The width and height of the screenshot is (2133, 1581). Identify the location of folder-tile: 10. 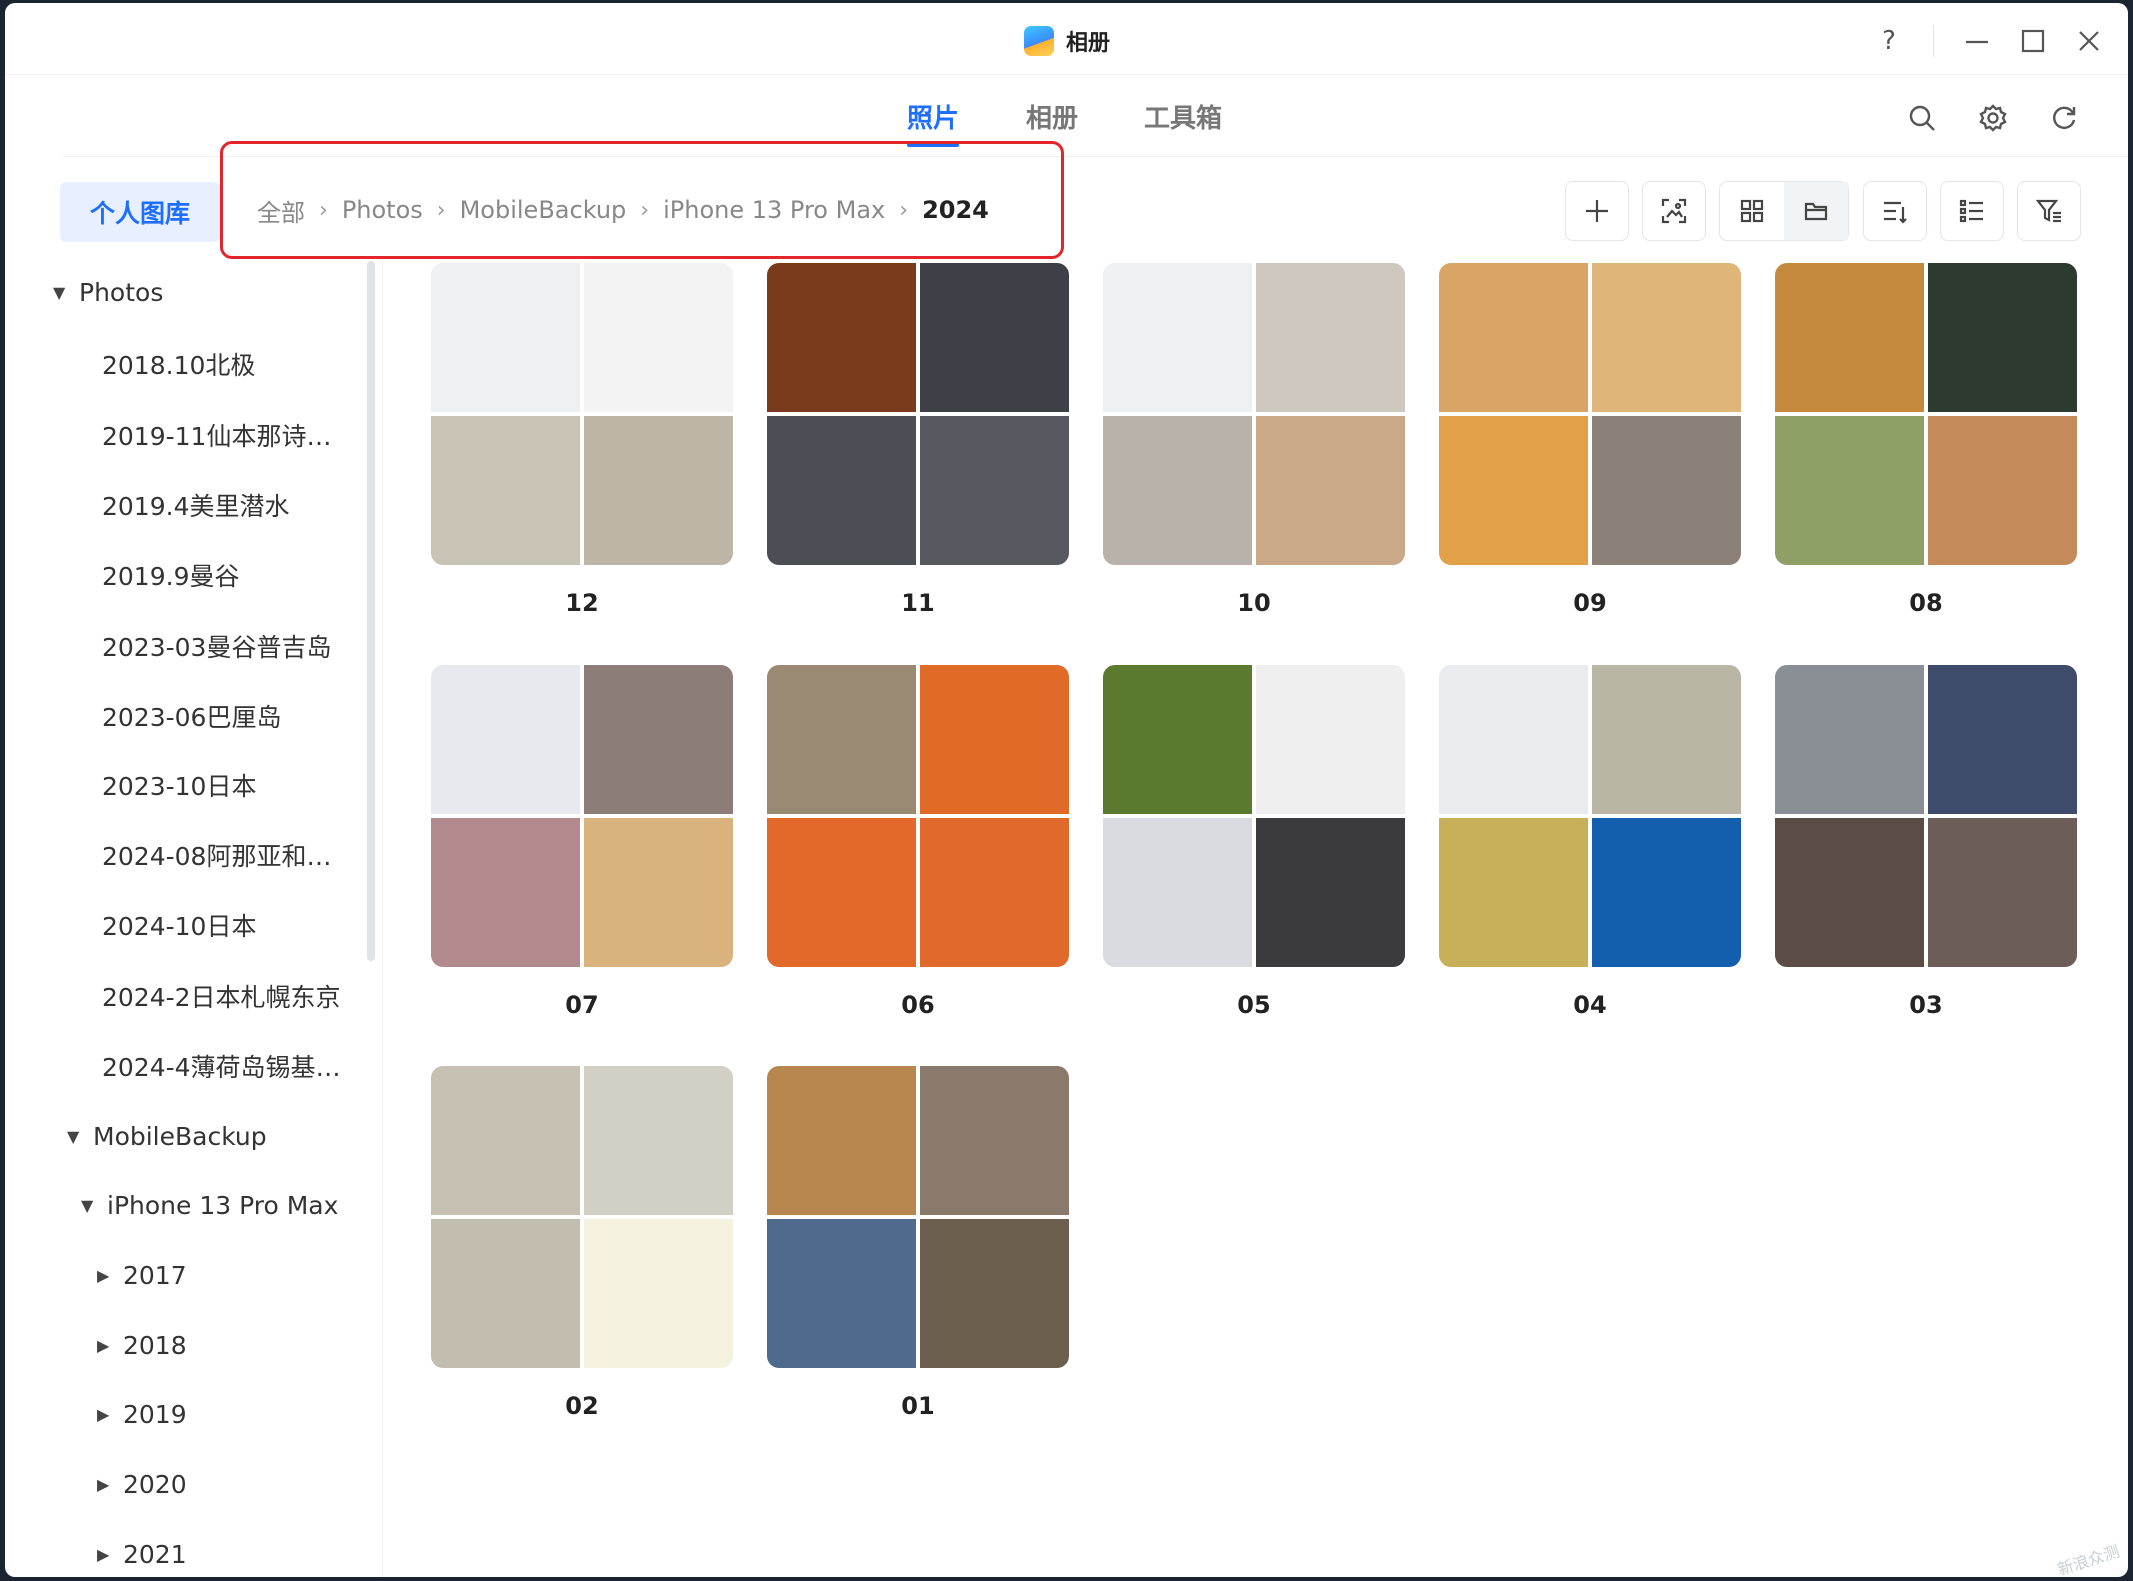
(1254, 440).